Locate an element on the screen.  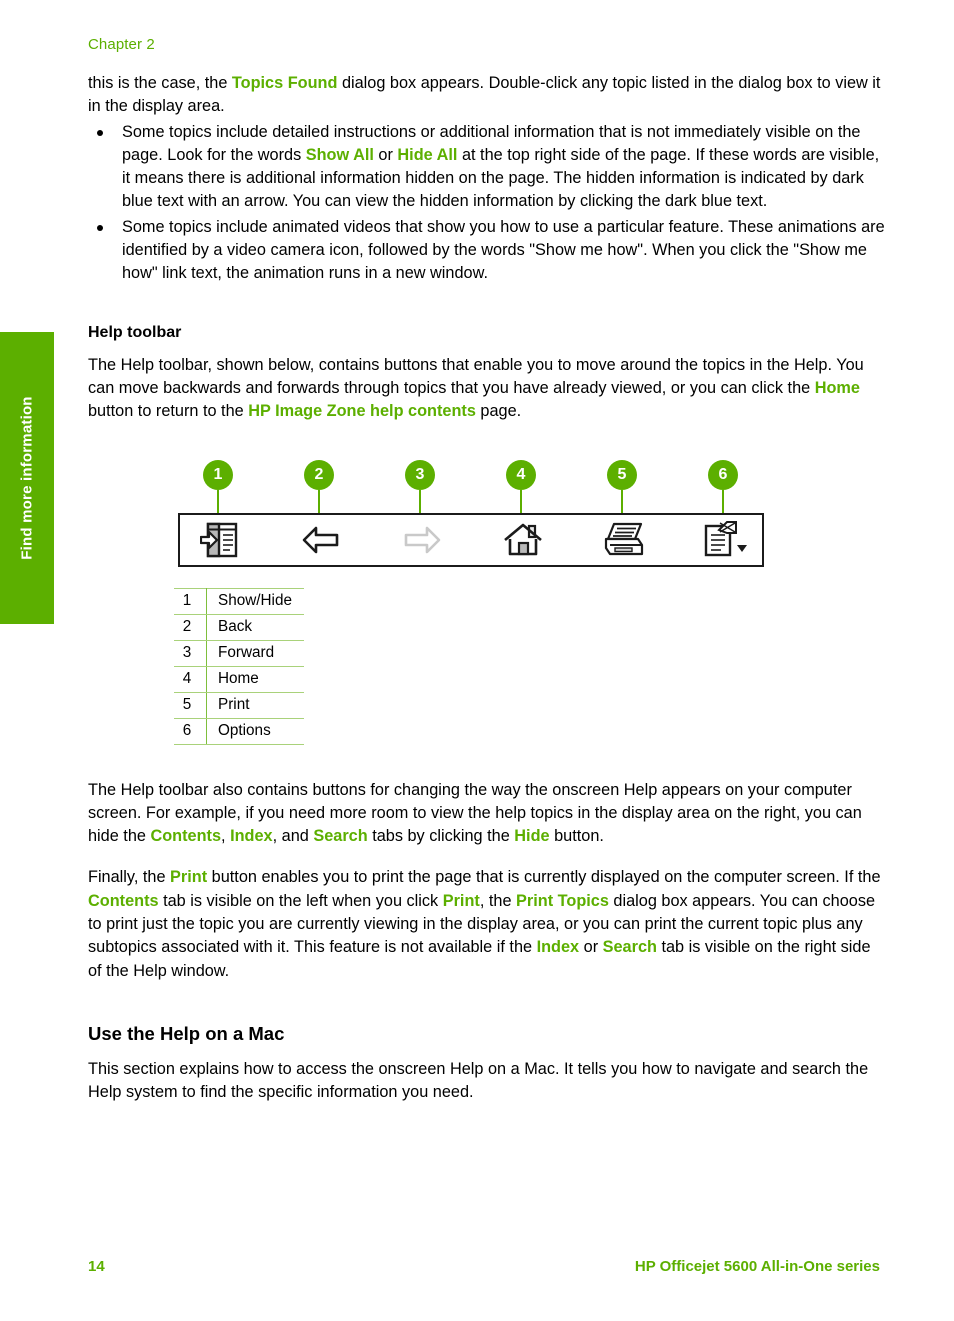
search-emphasis: Search is located at coordinates (340, 836).